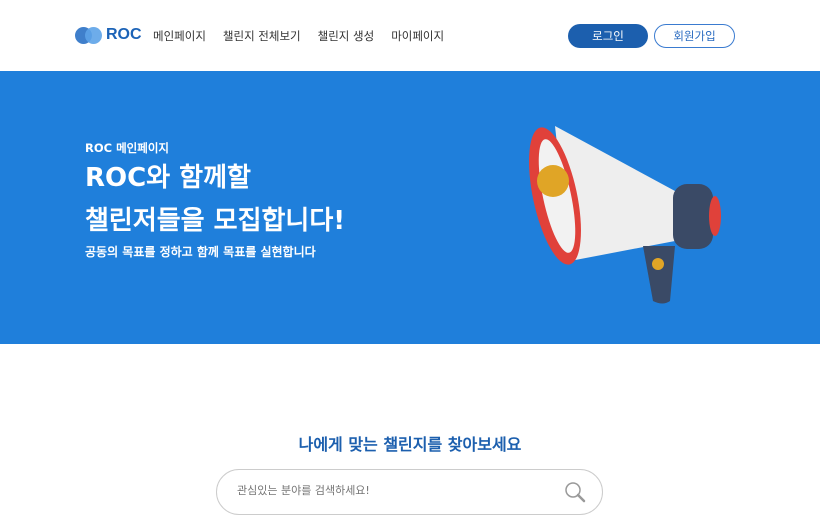  I want to click on main-menu: 메인페이지 챌린지 전체보기 챌린지 생성 마이페이지, so click(298, 36).